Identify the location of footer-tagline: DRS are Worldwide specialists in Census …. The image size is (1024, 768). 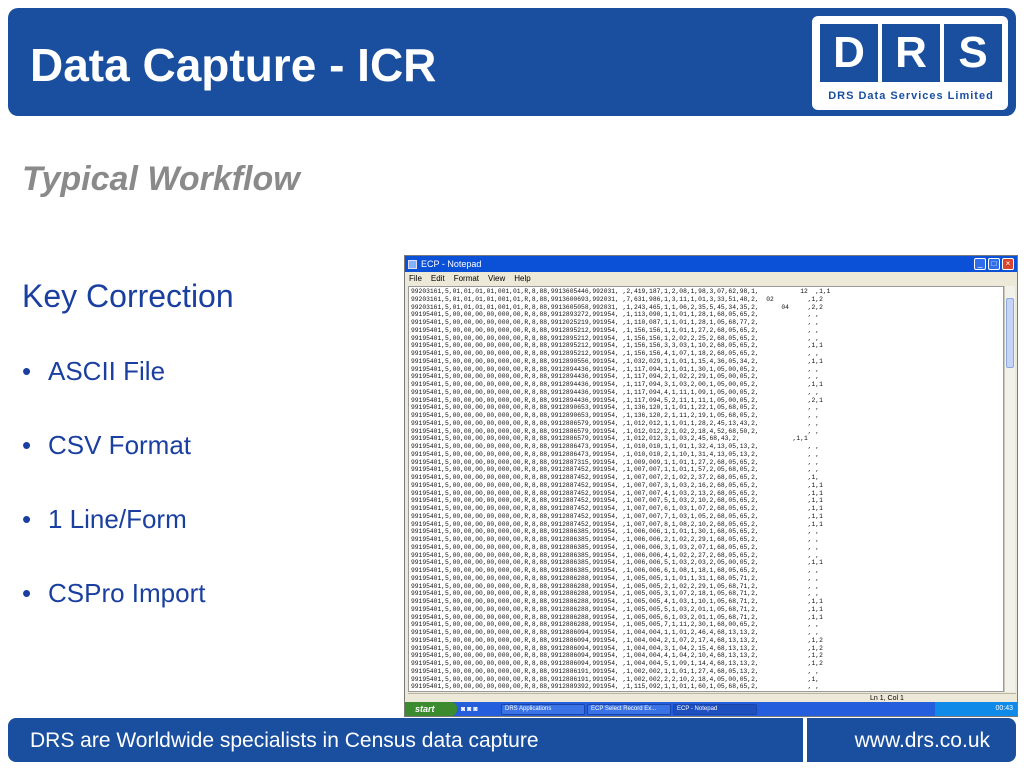
(284, 740).